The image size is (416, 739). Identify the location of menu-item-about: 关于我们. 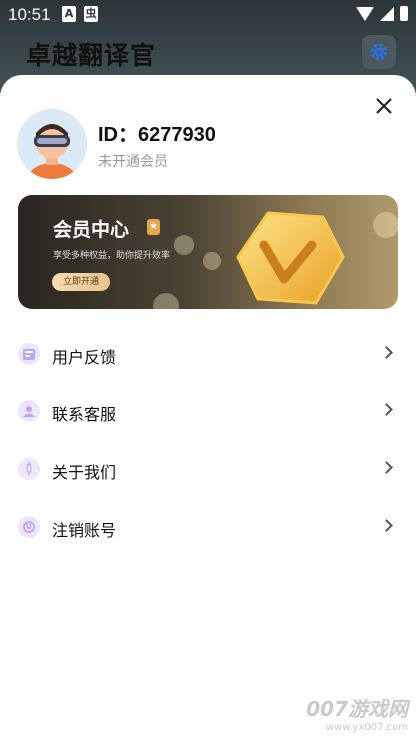
(208, 470).